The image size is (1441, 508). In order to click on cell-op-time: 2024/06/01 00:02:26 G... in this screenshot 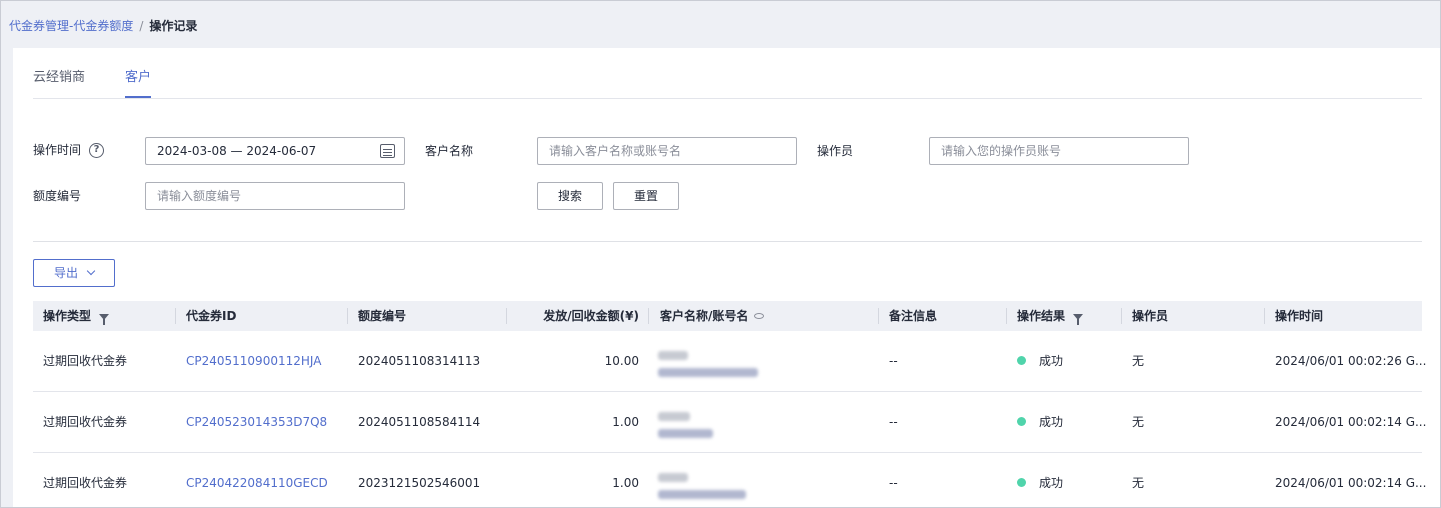, I will do `click(1351, 361)`.